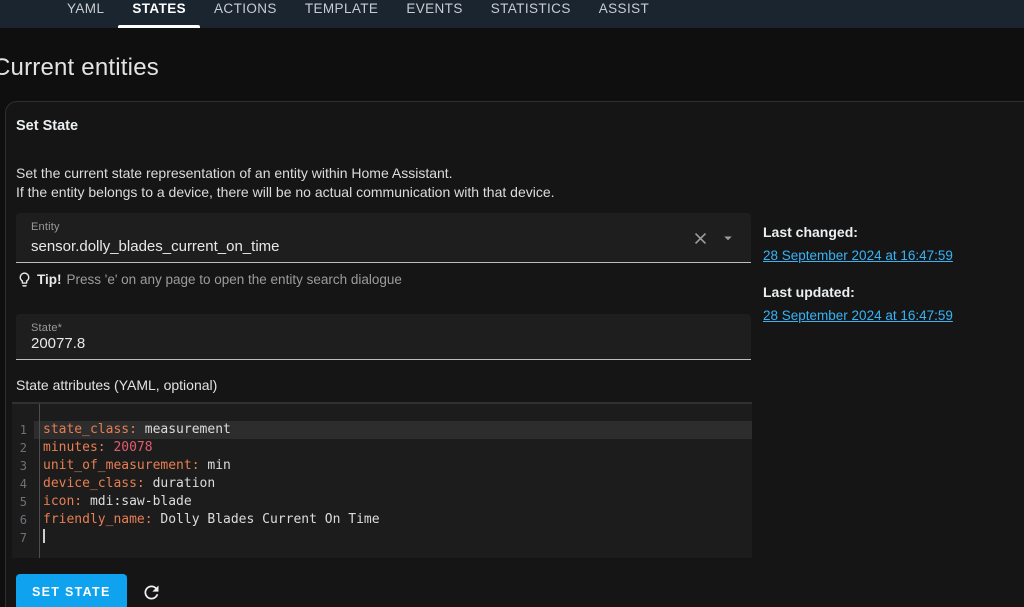 Image resolution: width=1024 pixels, height=607 pixels. What do you see at coordinates (434, 14) in the screenshot?
I see `tab-events: EVENTS` at bounding box center [434, 14].